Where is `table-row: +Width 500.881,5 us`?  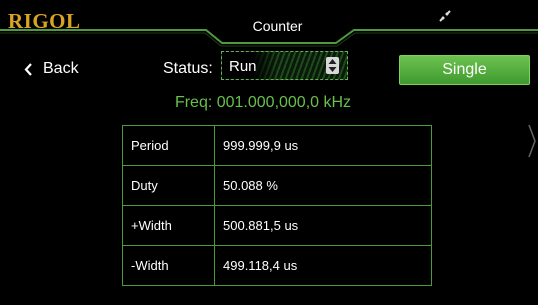
table-row: +Width 500.881,5 us is located at coordinates (277, 225).